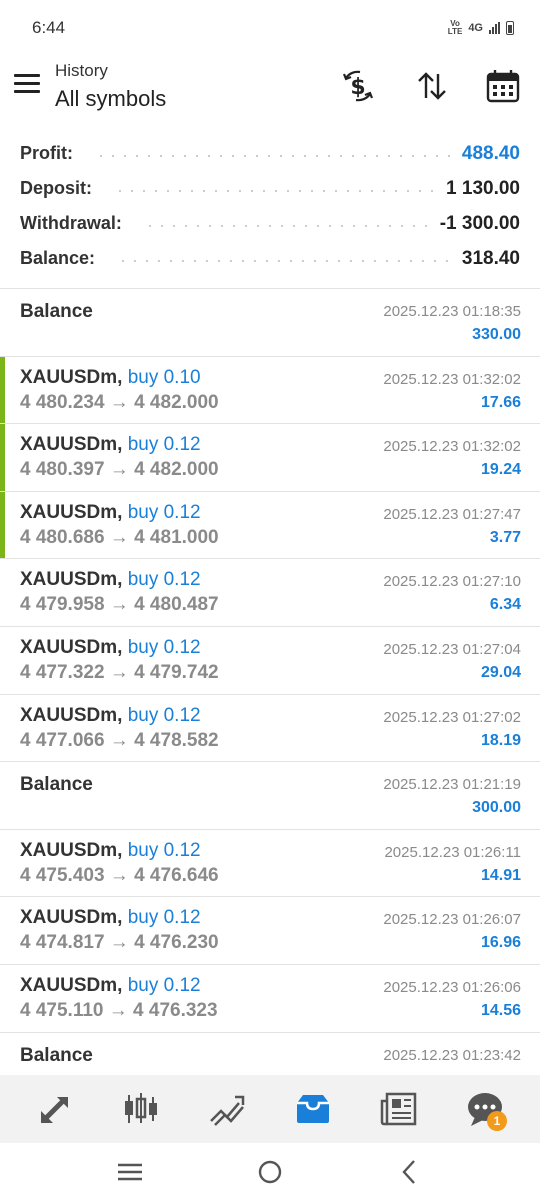 The image size is (540, 1200). I want to click on deal-profit: 29.04, so click(500, 672).